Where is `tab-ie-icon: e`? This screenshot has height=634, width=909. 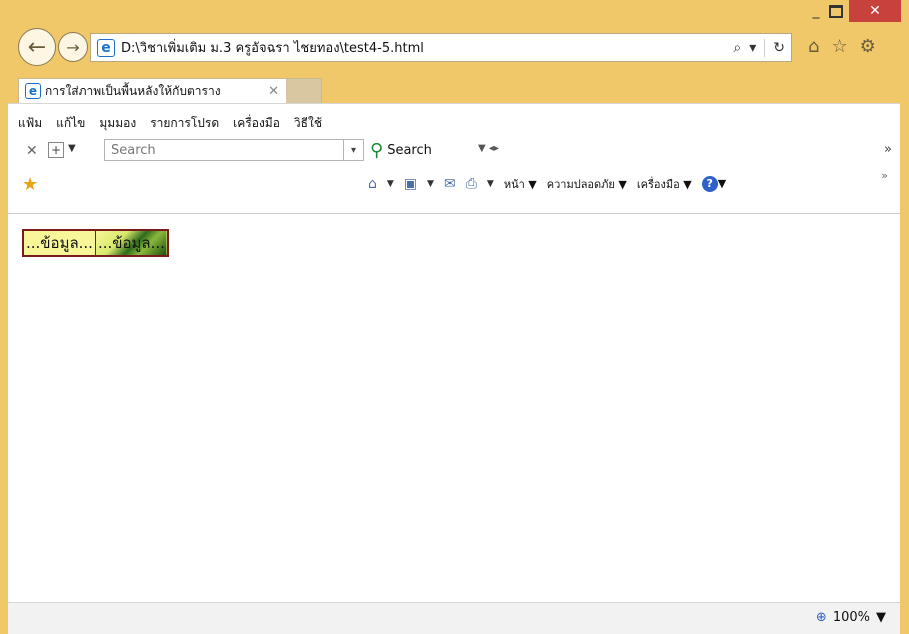 tab-ie-icon: e is located at coordinates (33, 91).